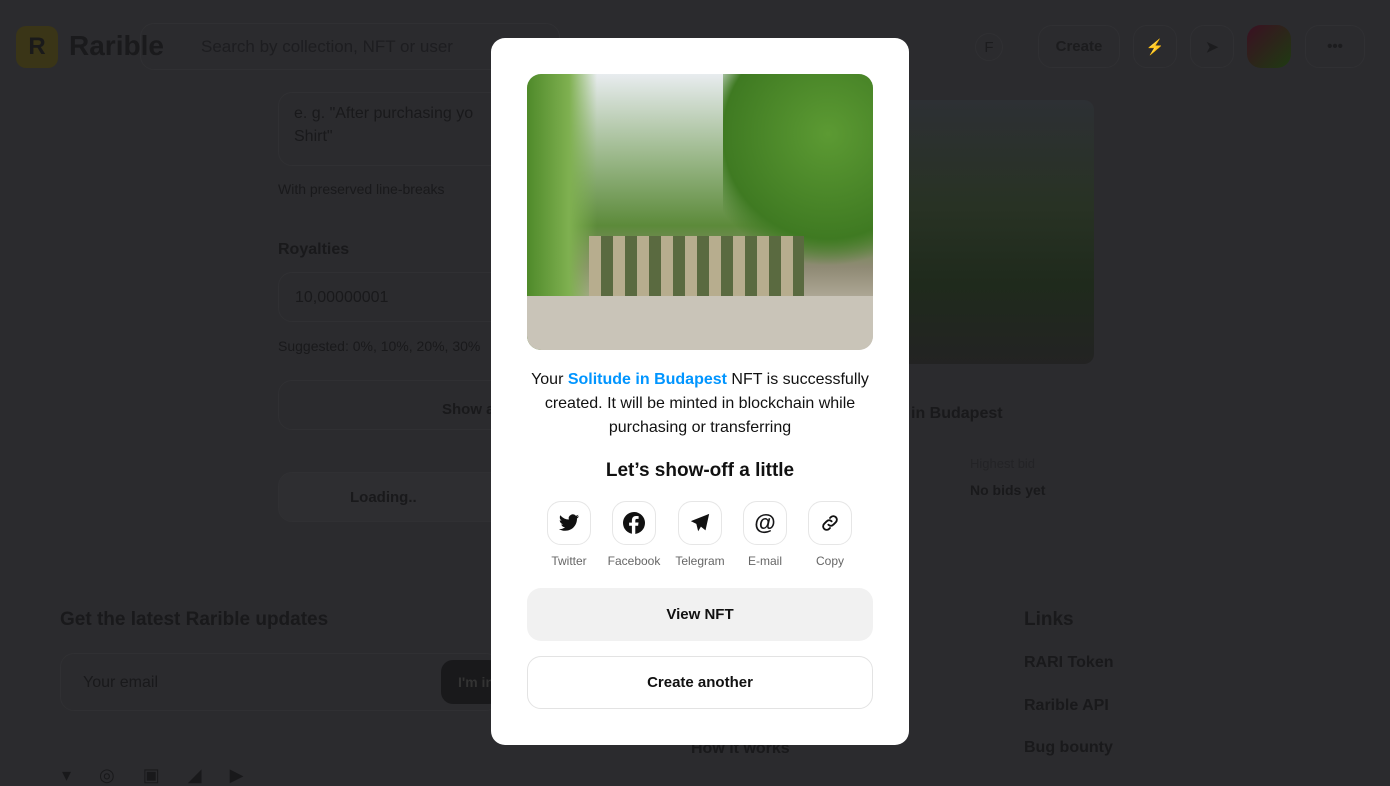  What do you see at coordinates (1269, 46) in the screenshot?
I see `avatar` at bounding box center [1269, 46].